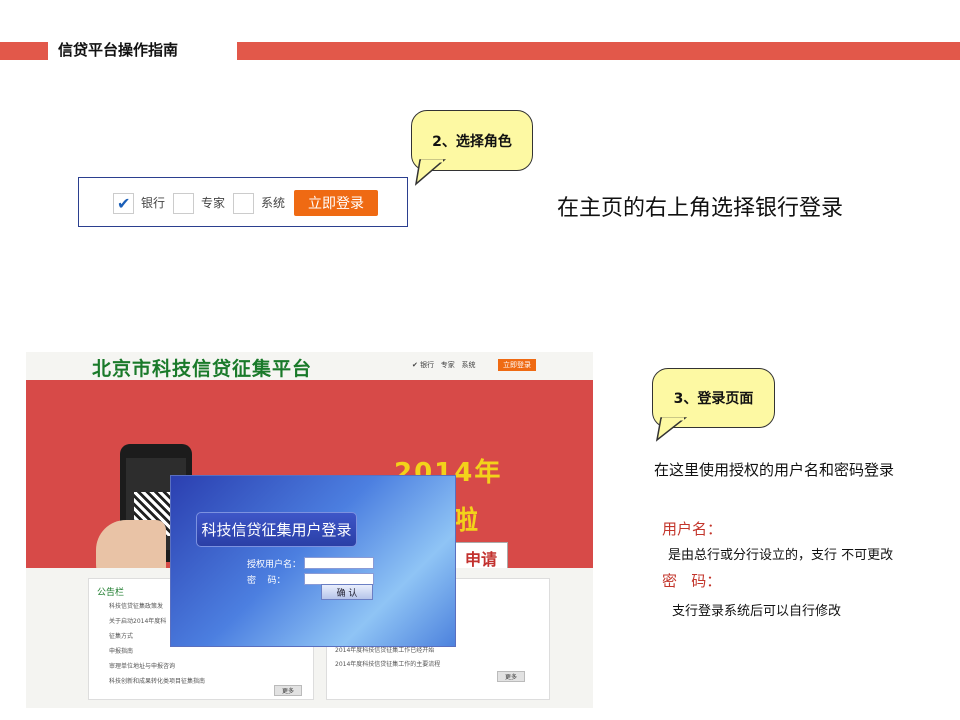 The height and width of the screenshot is (720, 960). Describe the element at coordinates (517, 365) in the screenshot. I see `mini-login-button: 立即登录` at that location.